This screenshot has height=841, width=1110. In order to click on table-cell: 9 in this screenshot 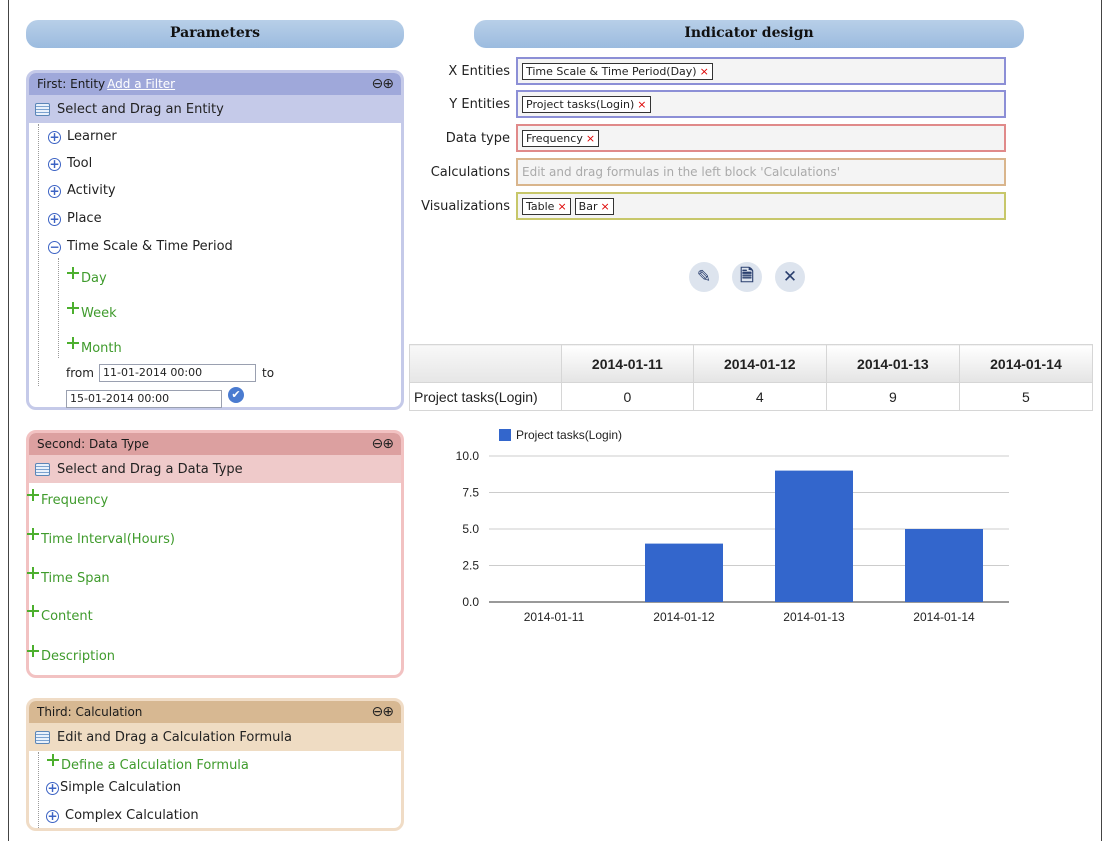, I will do `click(892, 396)`.